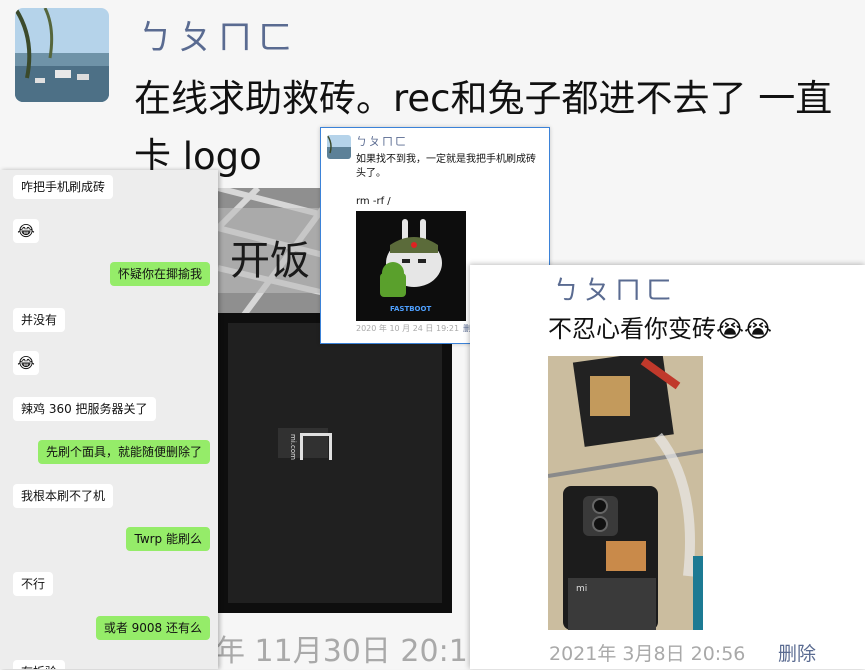 The height and width of the screenshot is (670, 865). What do you see at coordinates (39, 664) in the screenshot?
I see `chat-bubble: 有拆验` at bounding box center [39, 664].